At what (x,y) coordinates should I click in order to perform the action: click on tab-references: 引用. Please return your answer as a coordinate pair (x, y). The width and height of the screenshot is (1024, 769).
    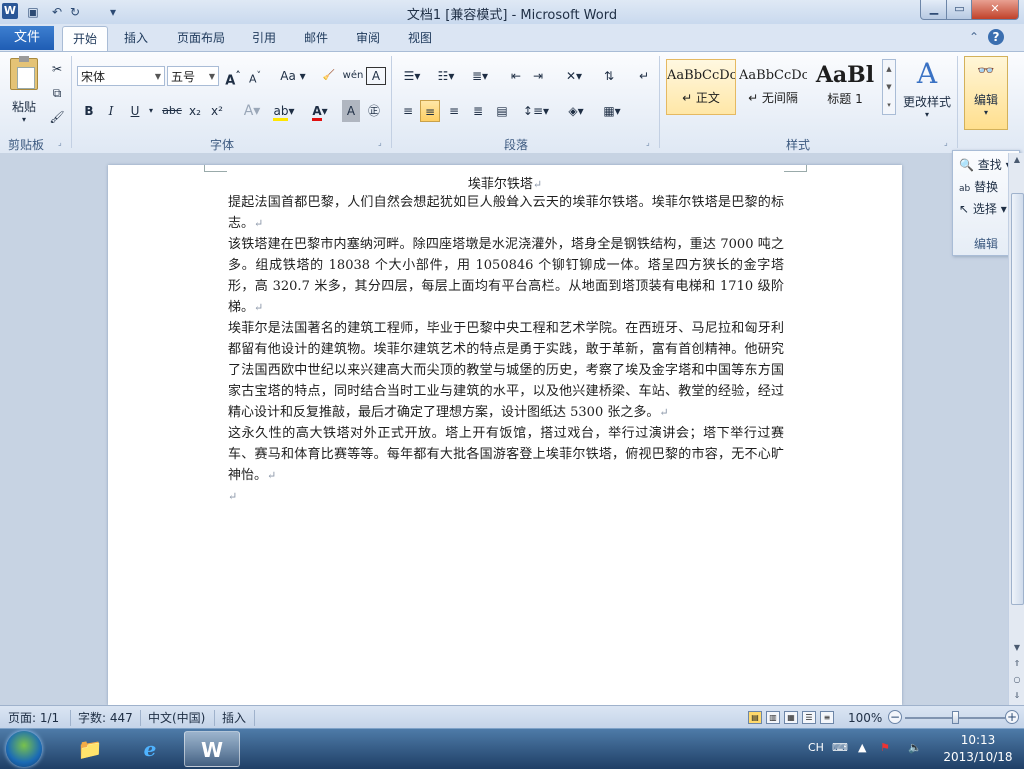
    Looking at the image, I should click on (264, 38).